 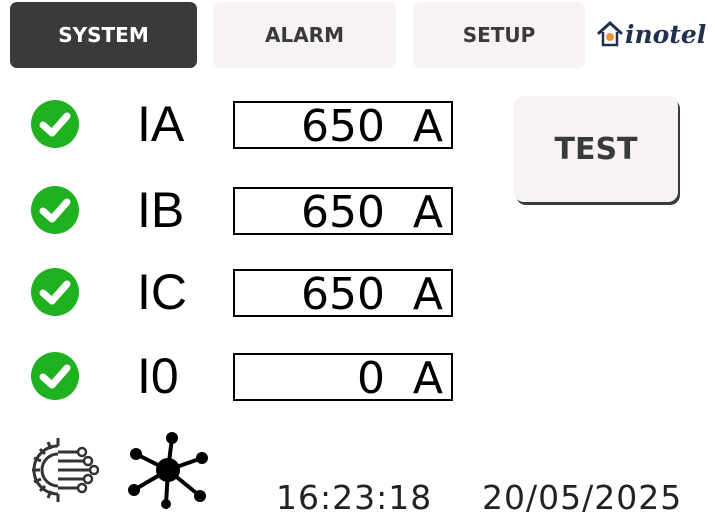 What do you see at coordinates (167, 470) in the screenshot?
I see `network-hub-icon` at bounding box center [167, 470].